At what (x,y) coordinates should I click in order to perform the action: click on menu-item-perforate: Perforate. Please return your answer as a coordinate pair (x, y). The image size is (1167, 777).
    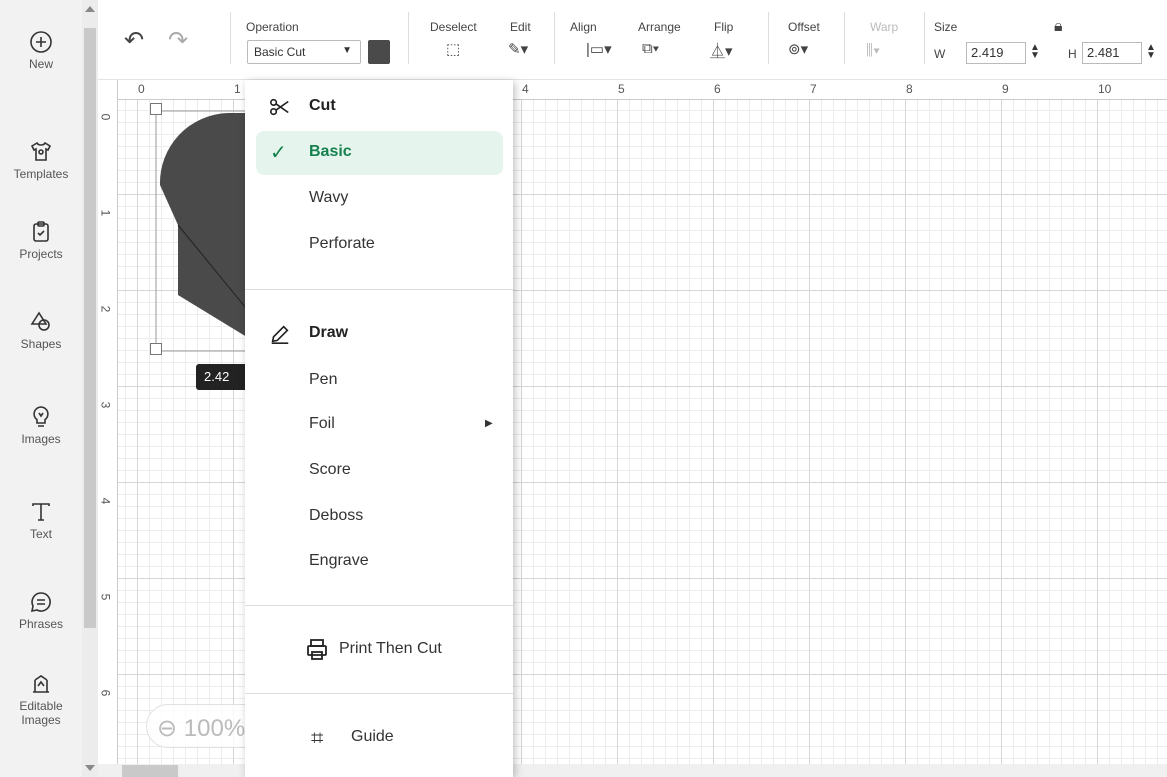
    Looking at the image, I should click on (379, 245).